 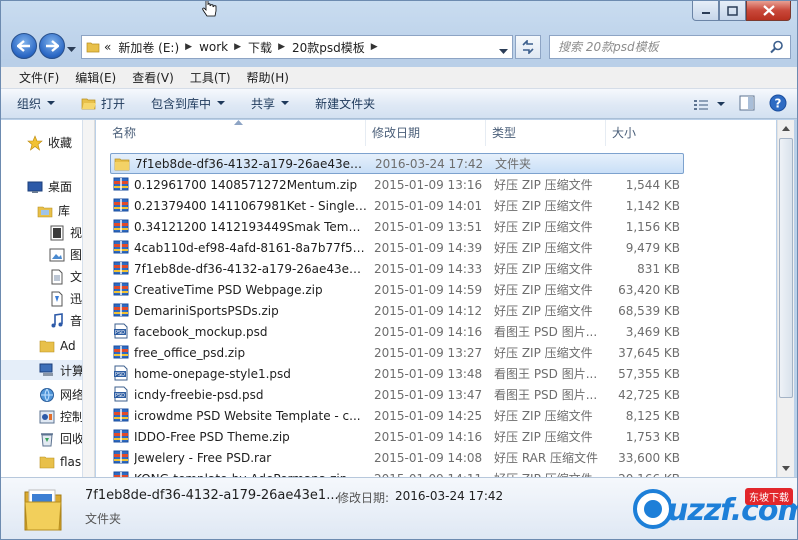 I want to click on file-date-cell: 2015-01-09 13:47, so click(x=428, y=394).